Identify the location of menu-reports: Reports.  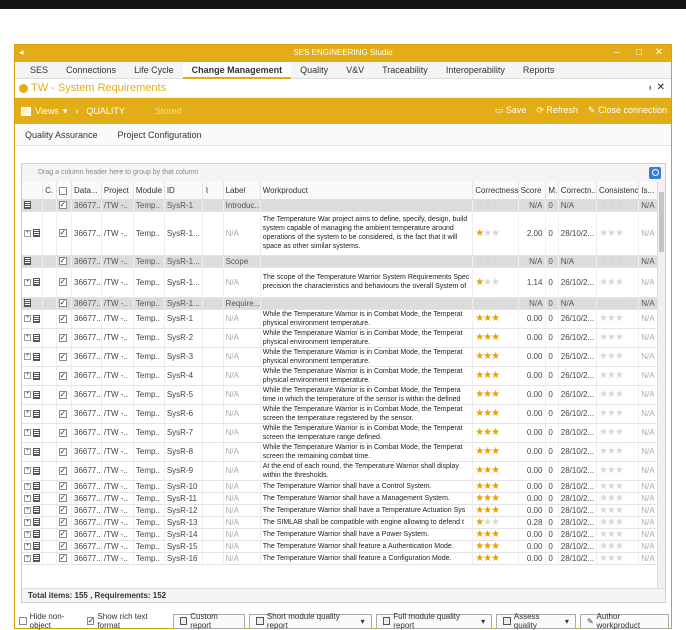
(539, 70).